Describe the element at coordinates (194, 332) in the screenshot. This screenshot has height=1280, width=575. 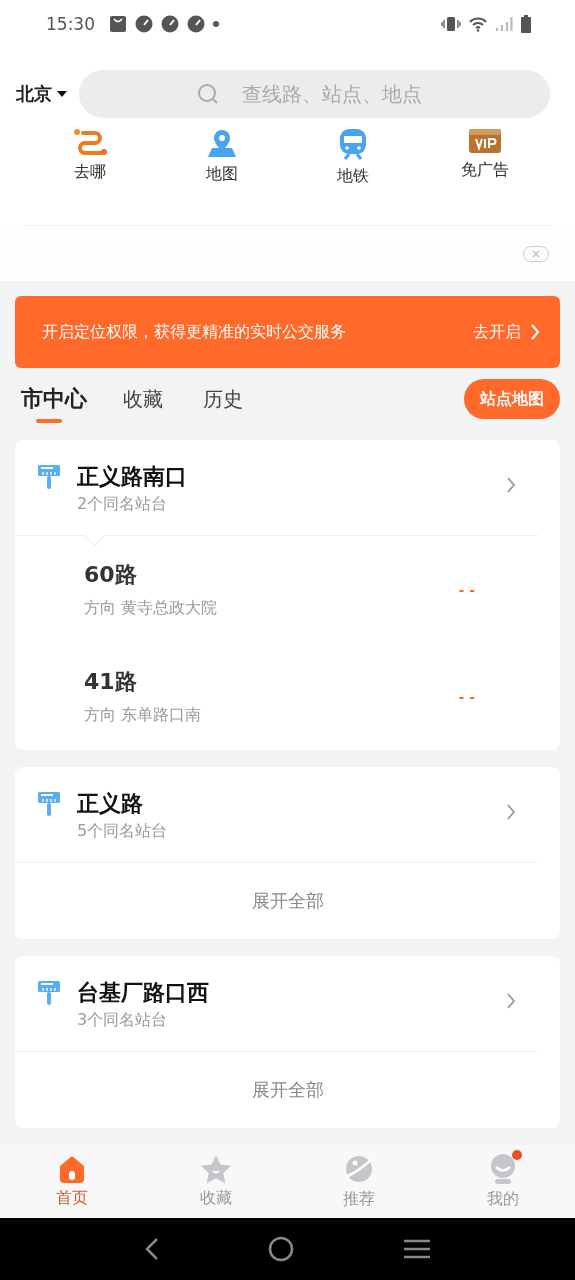
I see `banner-text: 开启定位权限，获得更精准的实时公交服务` at that location.